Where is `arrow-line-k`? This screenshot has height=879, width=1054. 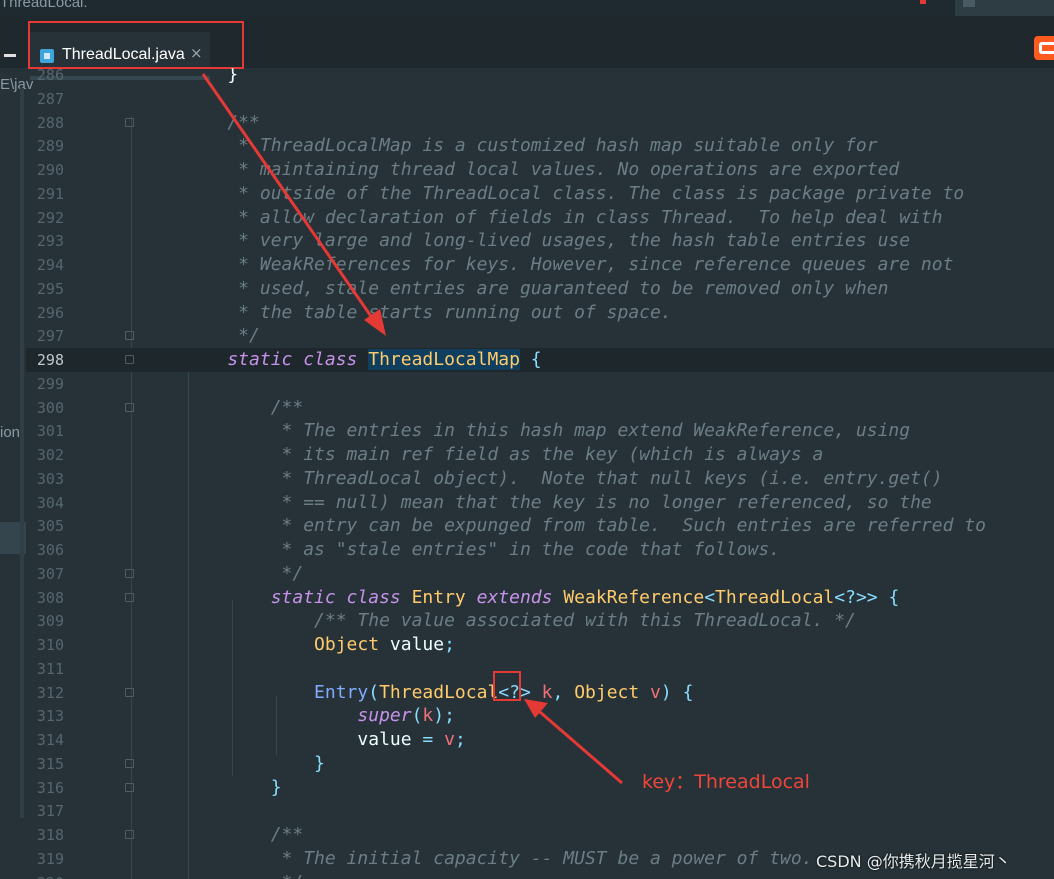
arrow-line-k is located at coordinates (581, 747).